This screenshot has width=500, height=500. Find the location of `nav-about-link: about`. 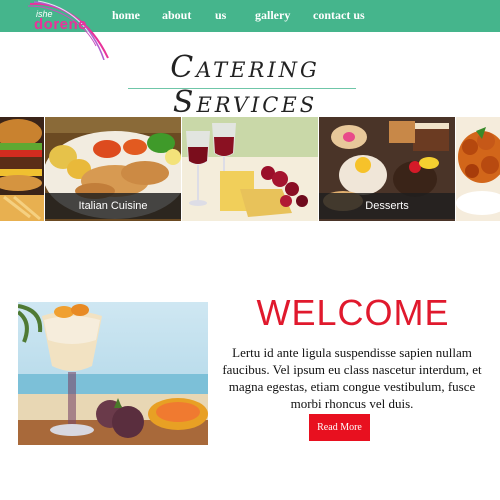

nav-about-link: about is located at coordinates (176, 15).